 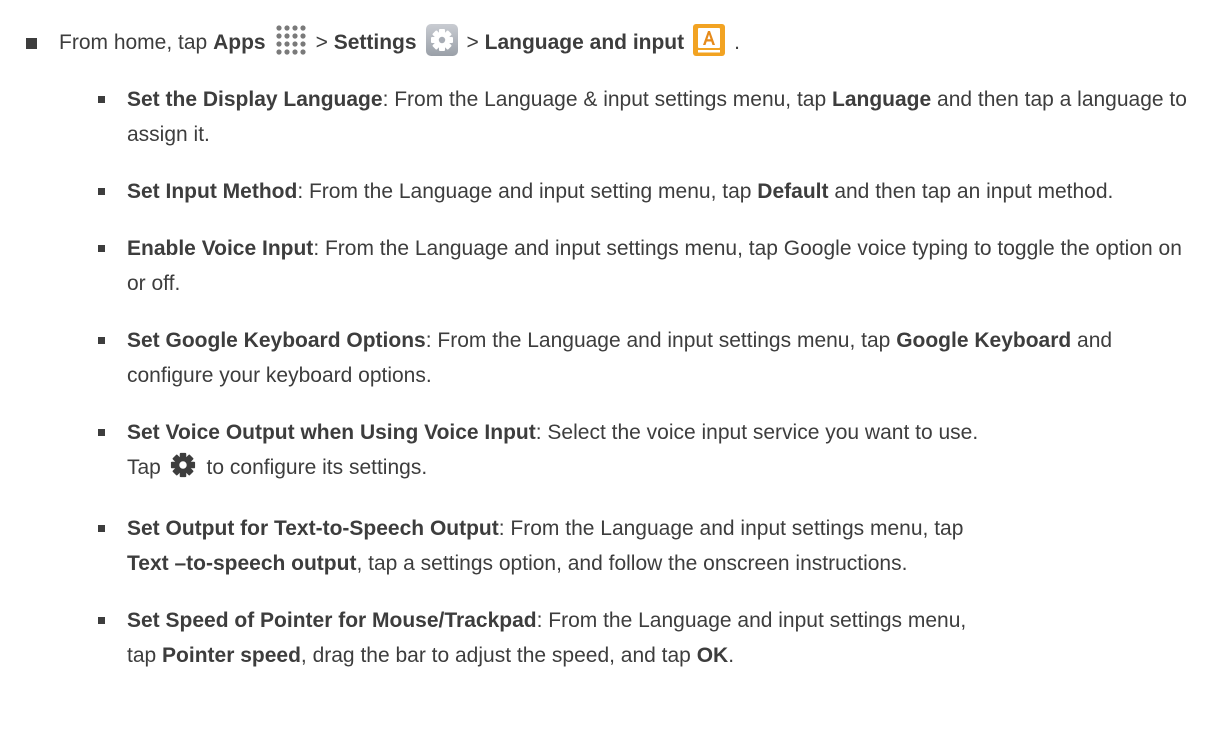 I want to click on intro-end: ., so click(x=737, y=42).